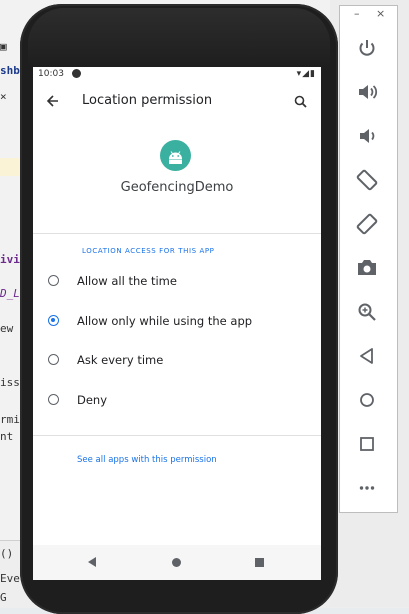 This screenshot has height=614, width=409. Describe the element at coordinates (120, 360) in the screenshot. I see `option-label: Ask every time` at that location.